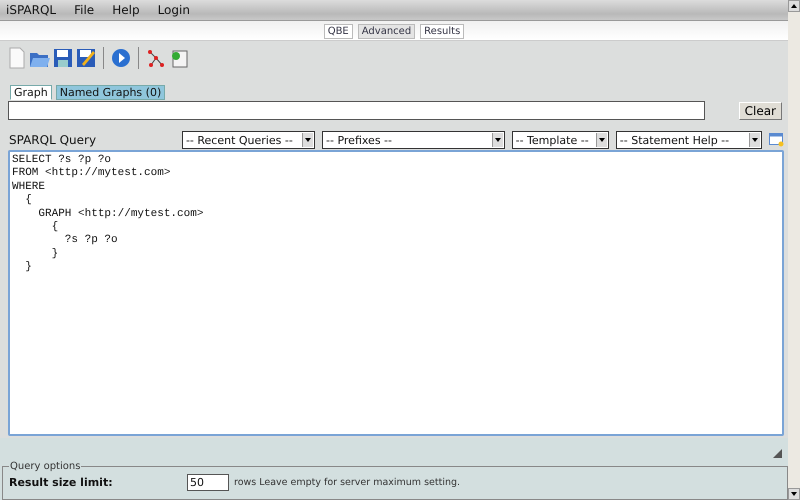 The image size is (800, 500). What do you see at coordinates (121, 58) in the screenshot?
I see `play-icon` at bounding box center [121, 58].